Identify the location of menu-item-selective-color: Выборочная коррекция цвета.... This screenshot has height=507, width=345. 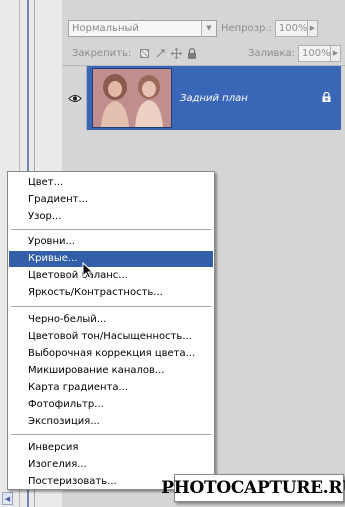
(111, 354).